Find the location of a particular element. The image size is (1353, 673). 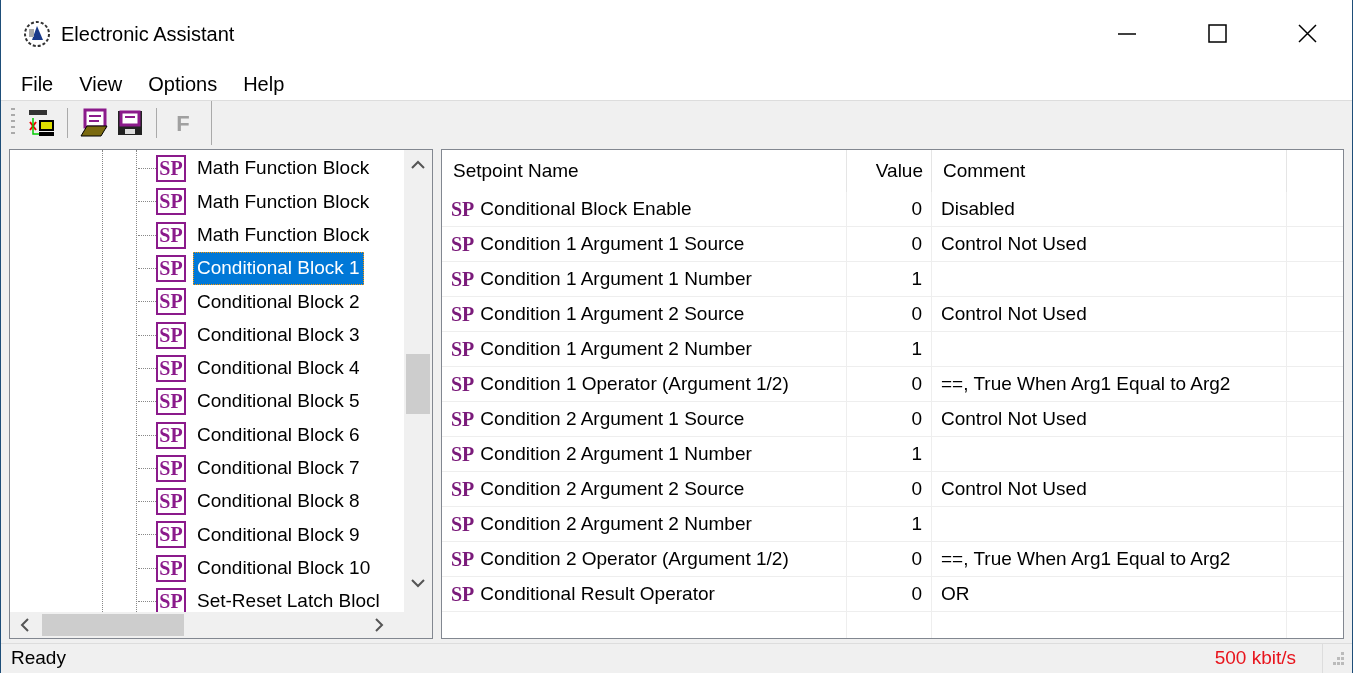

window-title: Electronic Assistant is located at coordinates (148, 34).